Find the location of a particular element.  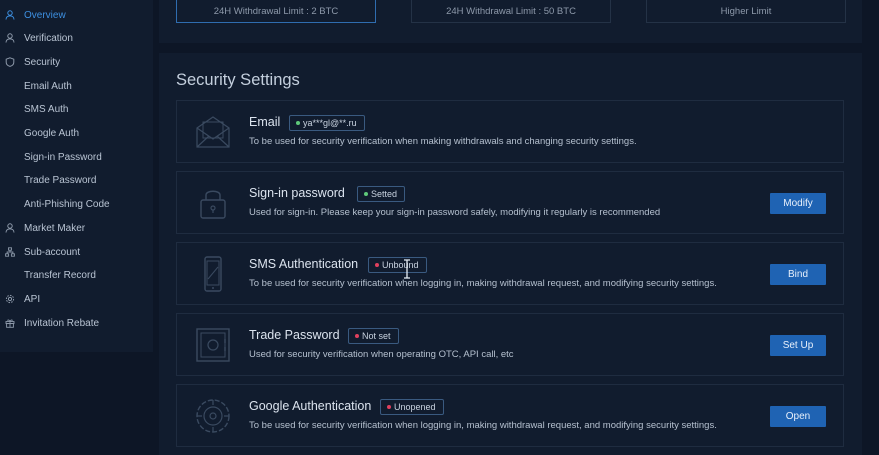

status-badge: Setted is located at coordinates (381, 194).